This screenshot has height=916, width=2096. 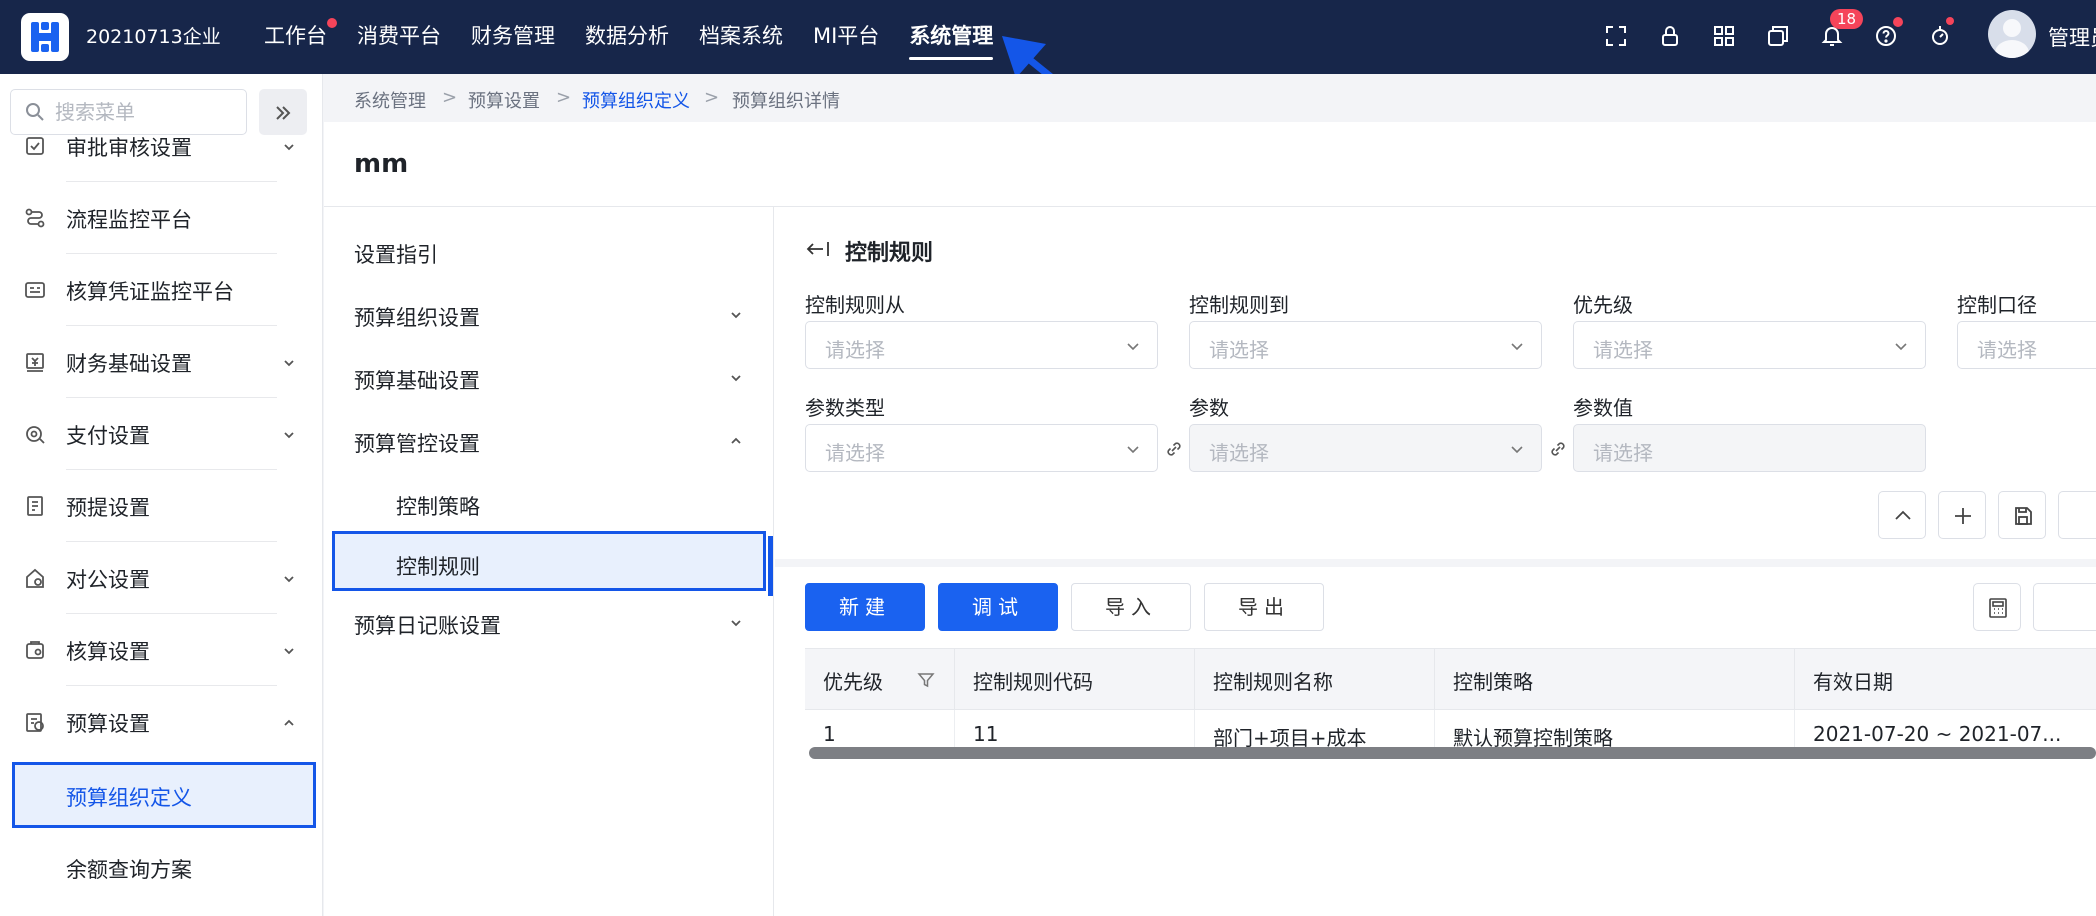 What do you see at coordinates (108, 436) in the screenshot?
I see `sidebar-item-label: 支付设置` at bounding box center [108, 436].